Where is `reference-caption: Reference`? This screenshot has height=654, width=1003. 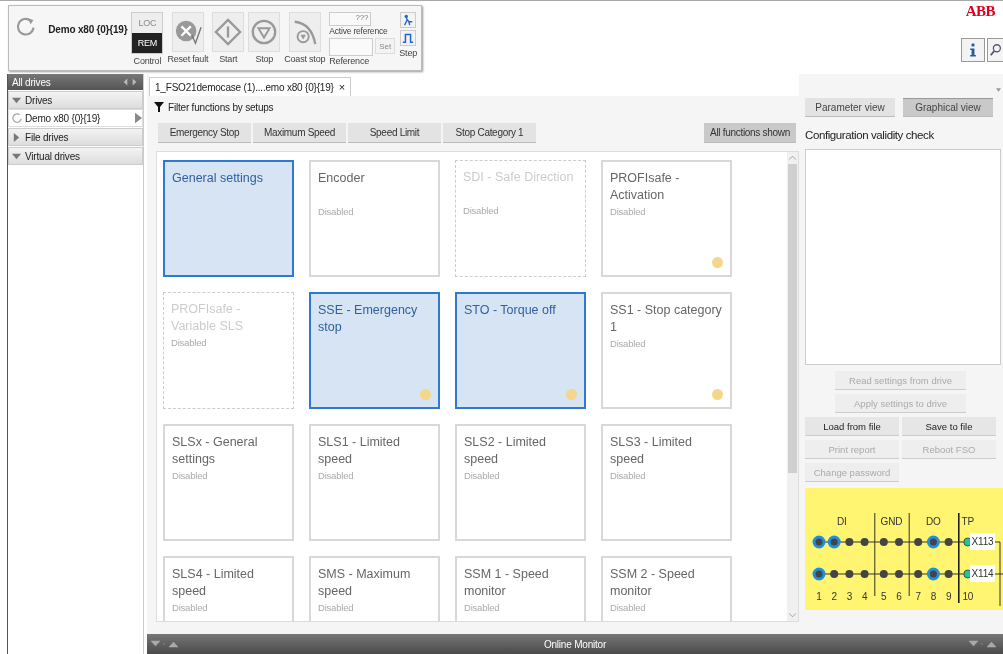
reference-caption: Reference is located at coordinates (349, 61).